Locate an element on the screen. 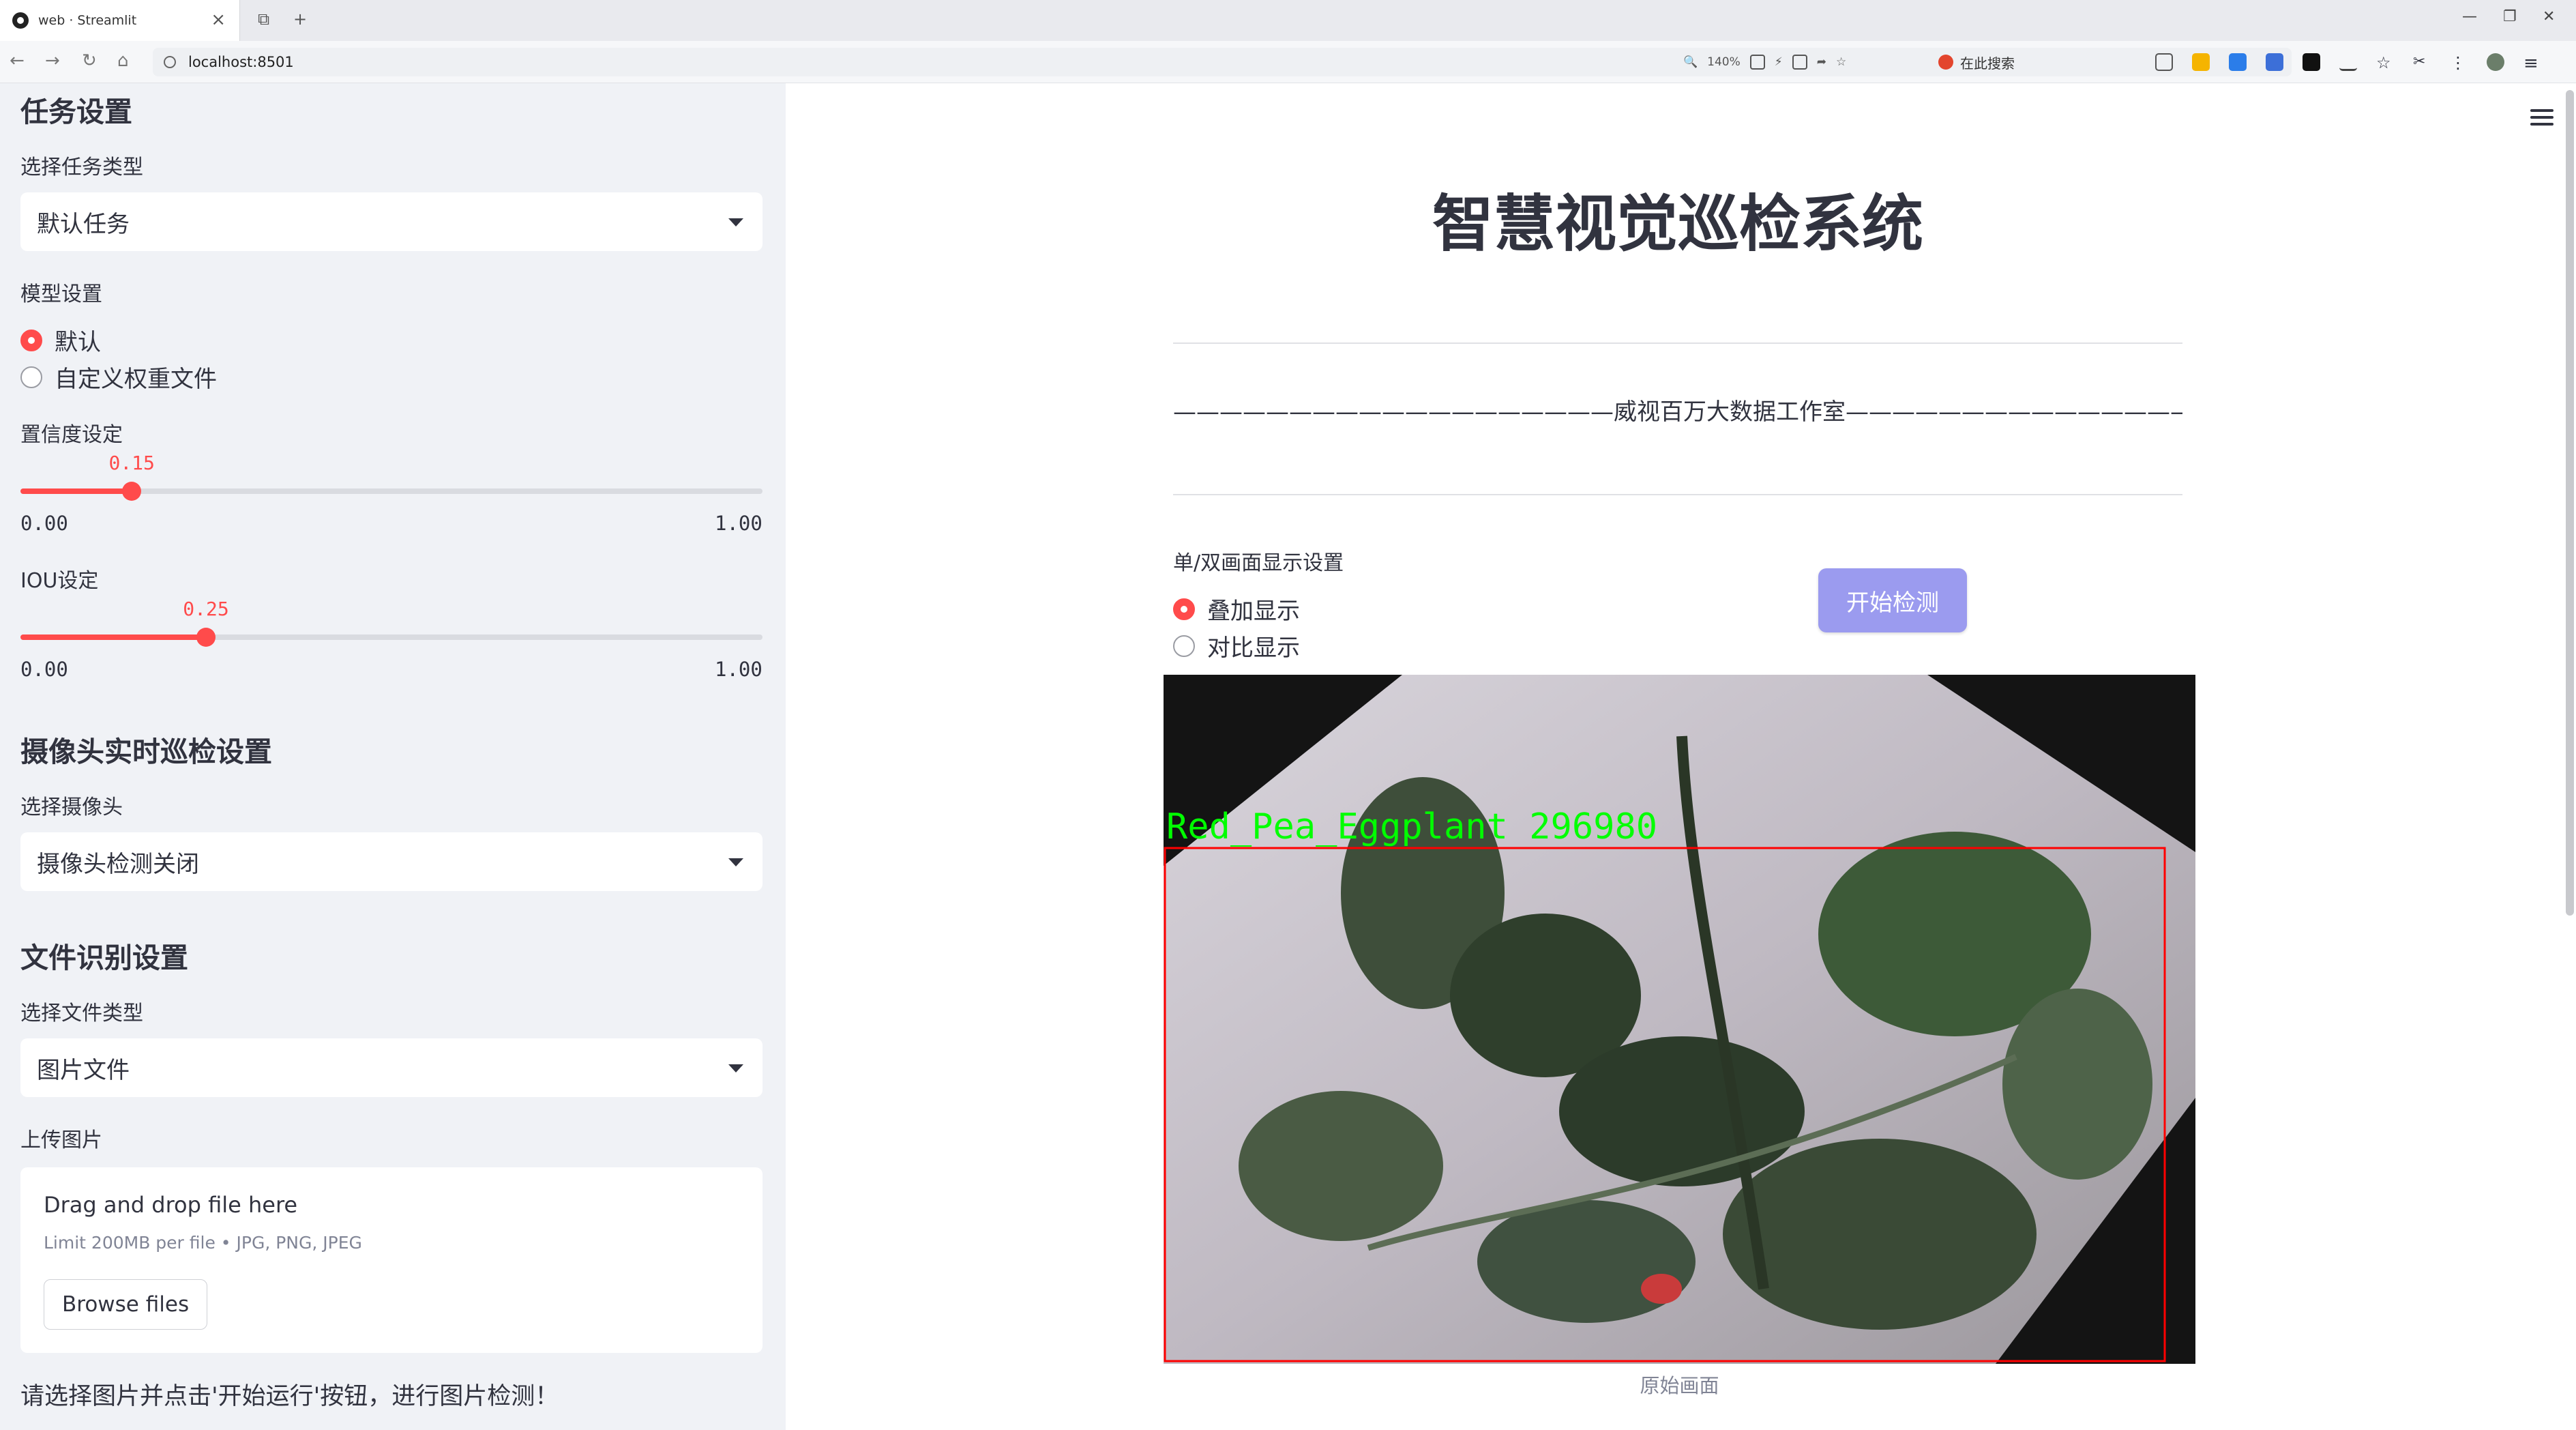  iou-slider: 0.25 is located at coordinates (391, 628).